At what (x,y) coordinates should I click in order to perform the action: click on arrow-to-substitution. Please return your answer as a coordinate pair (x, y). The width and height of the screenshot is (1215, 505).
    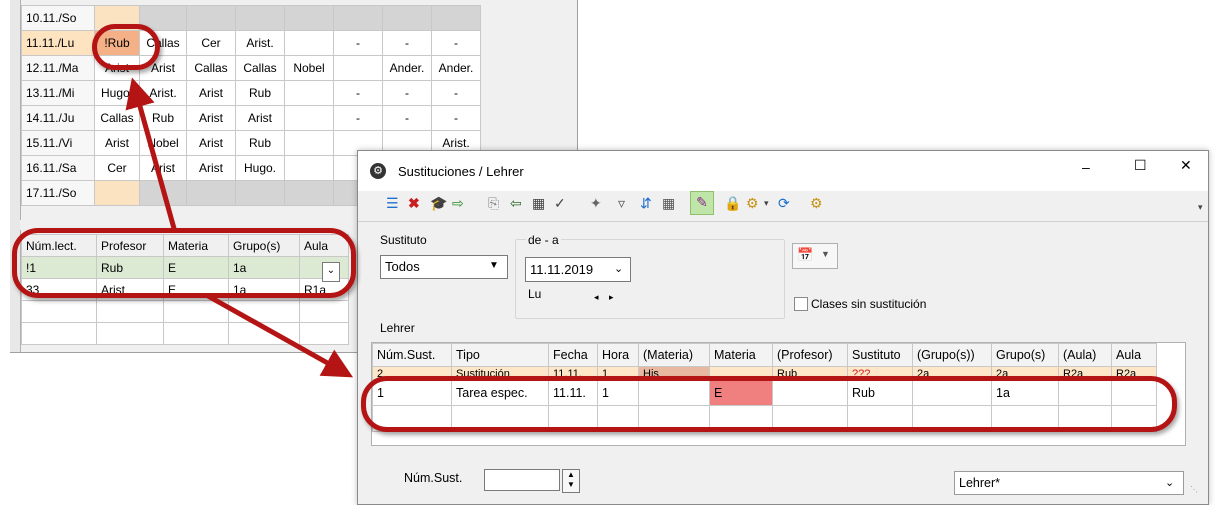
    Looking at the image, I should click on (280, 335).